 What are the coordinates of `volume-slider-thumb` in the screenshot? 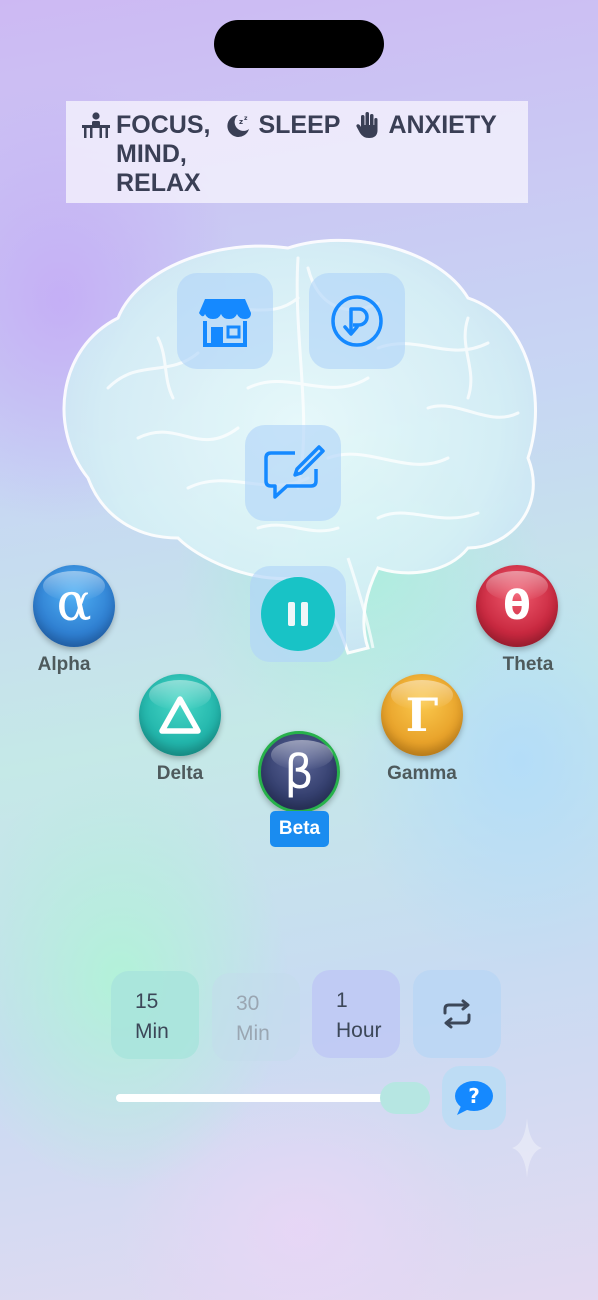 It's located at (405, 1098).